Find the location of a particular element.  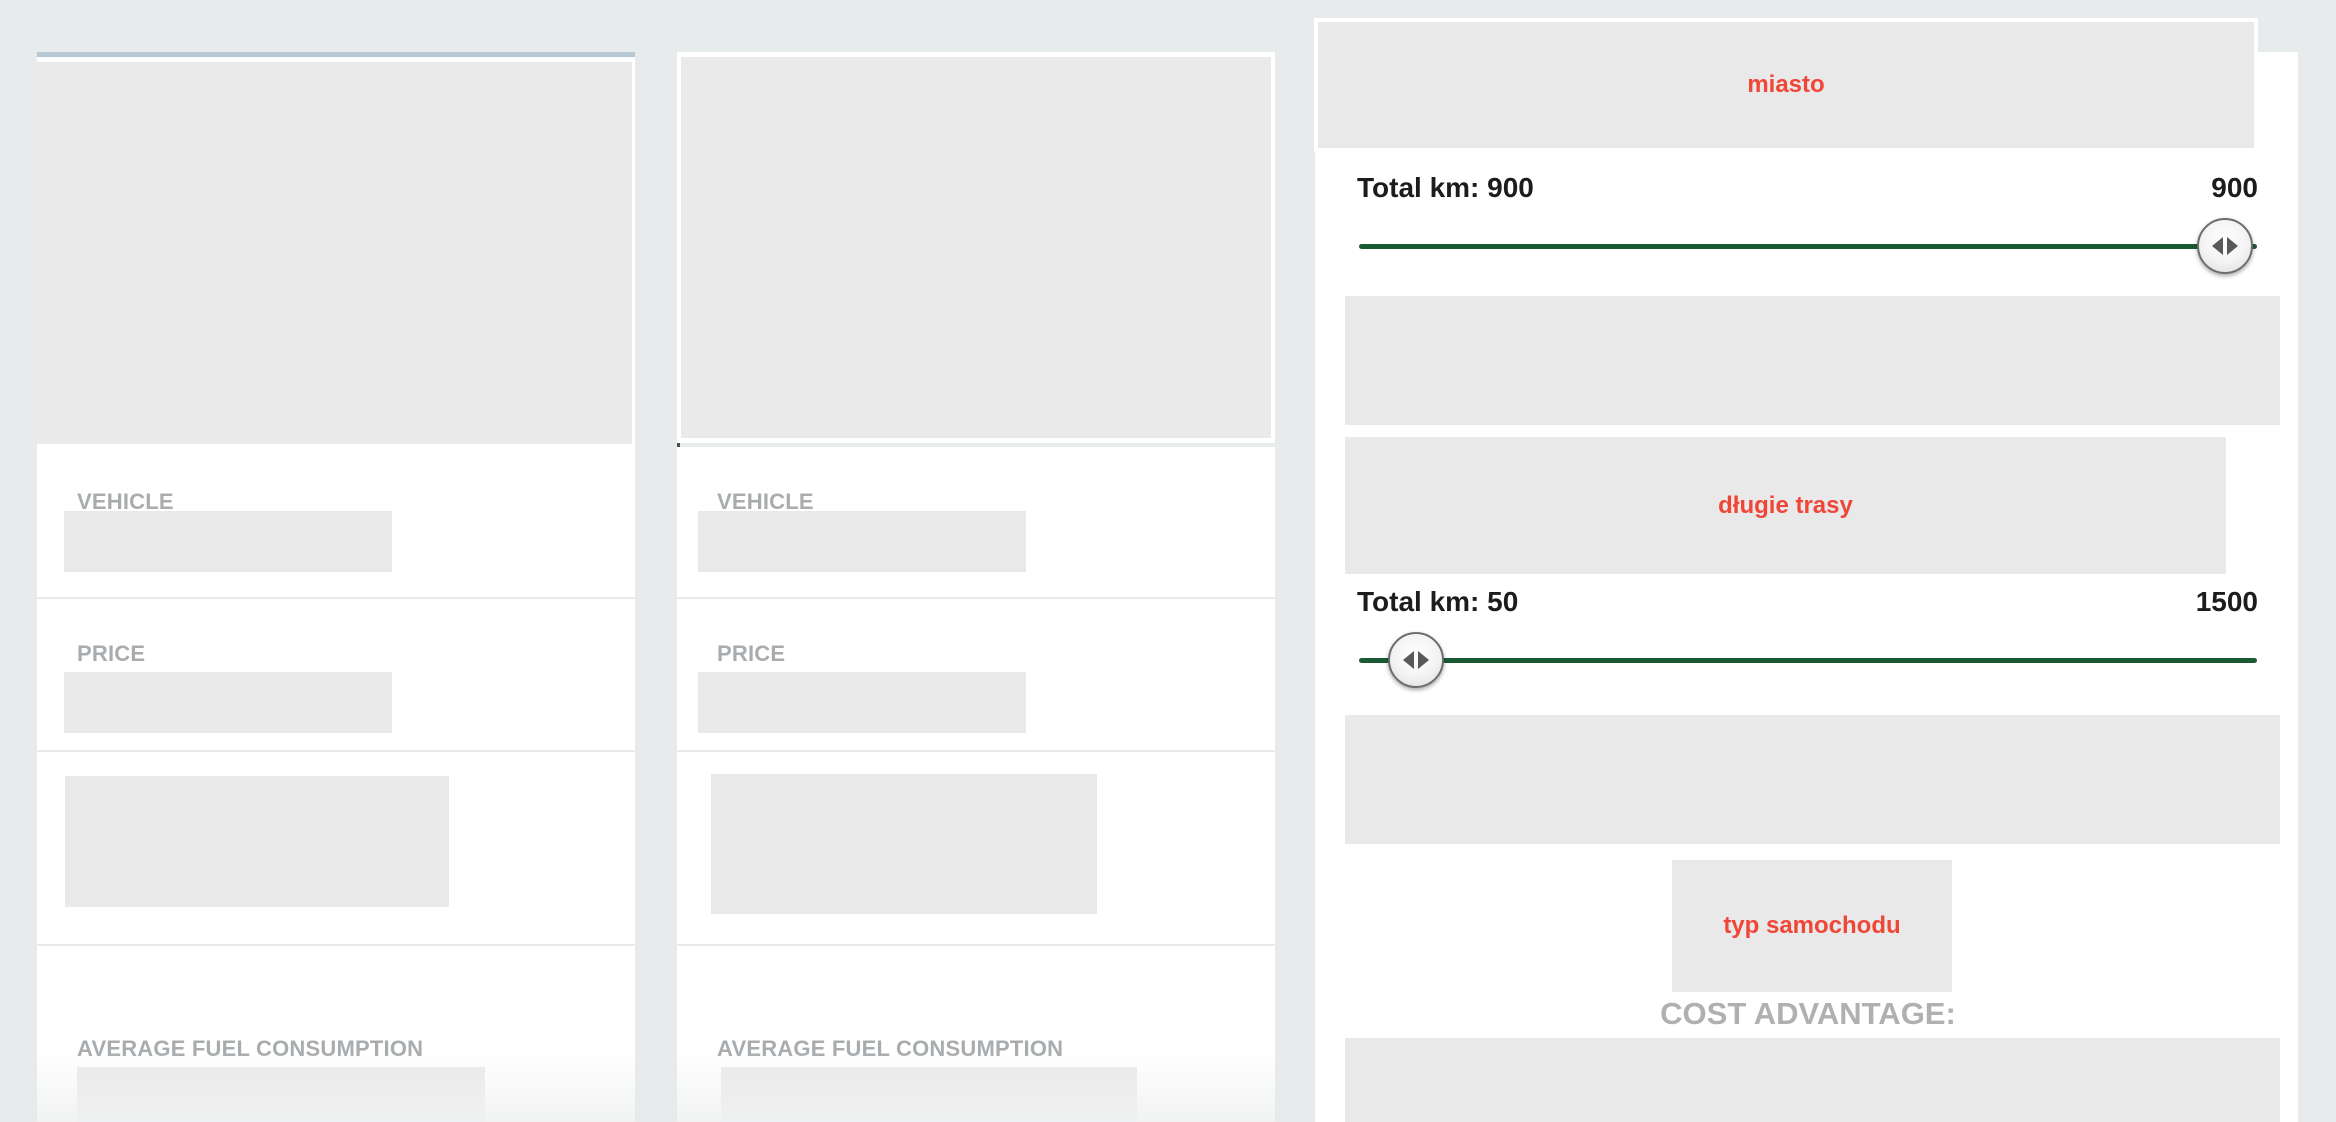

routes-slider-handle is located at coordinates (1416, 660).